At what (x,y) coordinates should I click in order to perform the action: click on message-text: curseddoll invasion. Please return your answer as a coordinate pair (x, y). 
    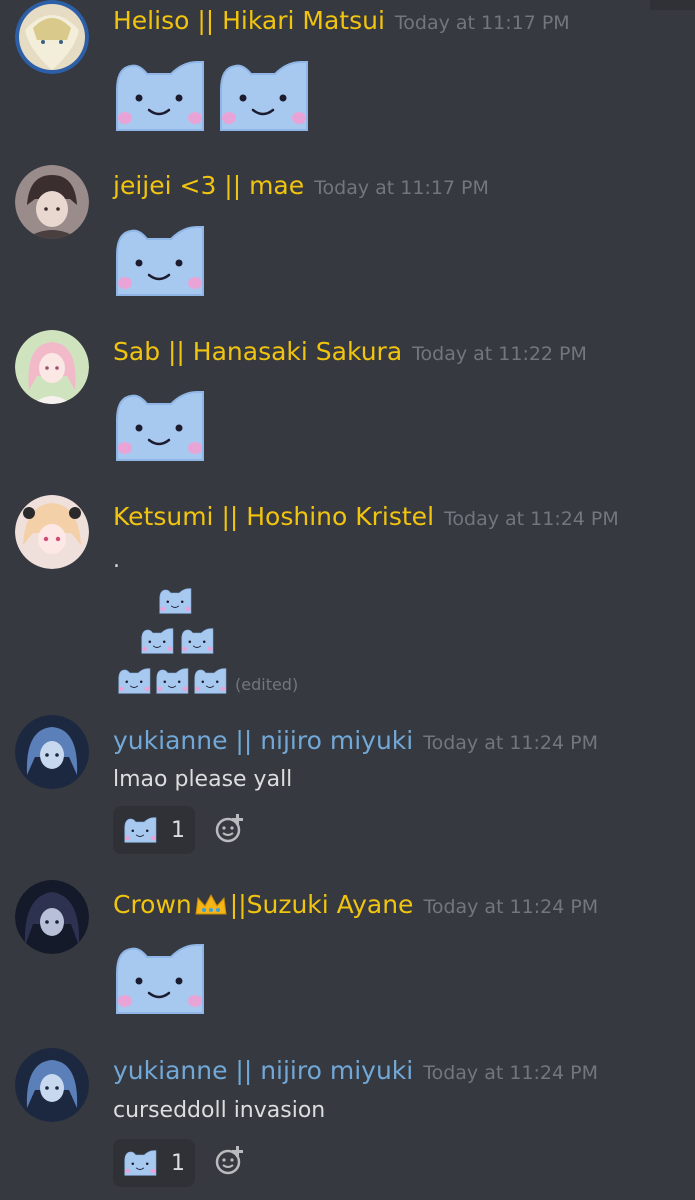
    Looking at the image, I should click on (219, 1110).